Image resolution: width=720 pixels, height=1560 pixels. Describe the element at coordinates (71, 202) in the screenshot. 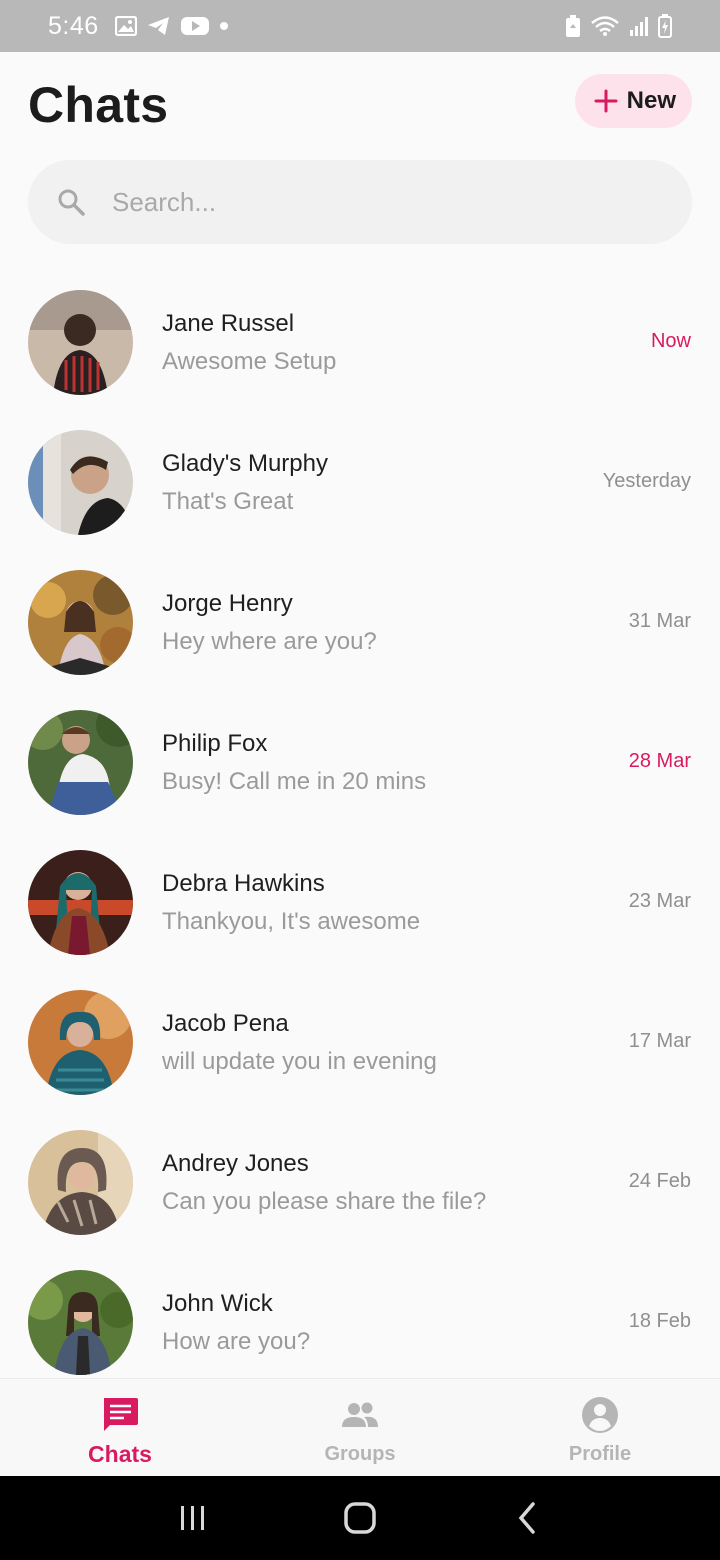

I see `search-icon` at that location.